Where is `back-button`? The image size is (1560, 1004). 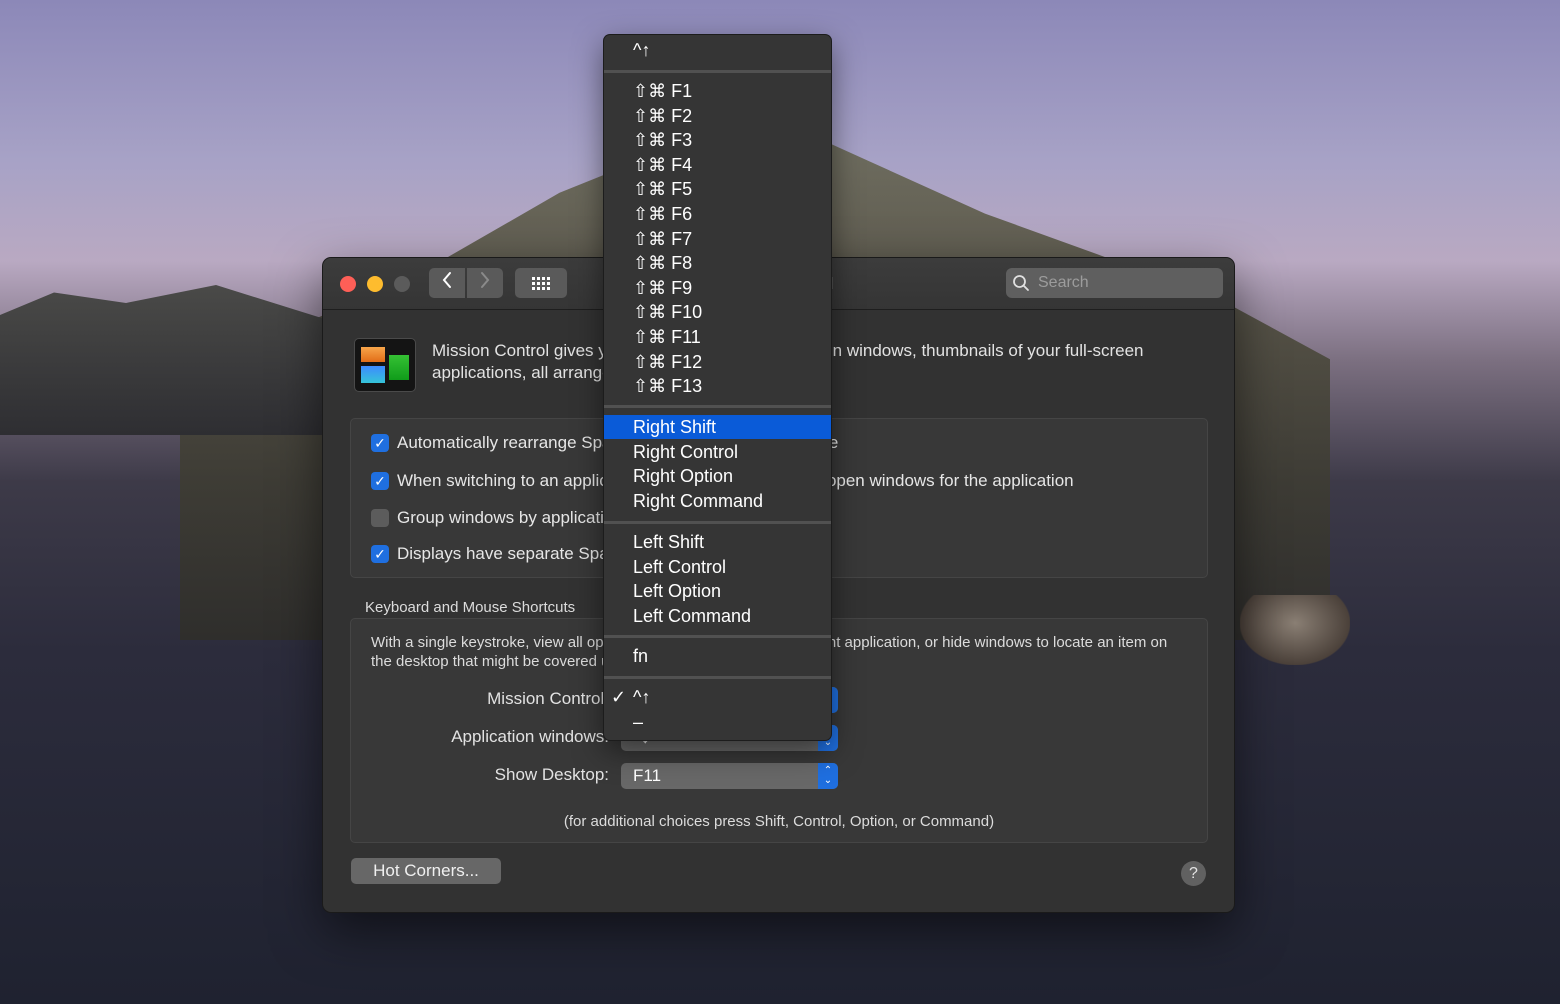 back-button is located at coordinates (447, 283).